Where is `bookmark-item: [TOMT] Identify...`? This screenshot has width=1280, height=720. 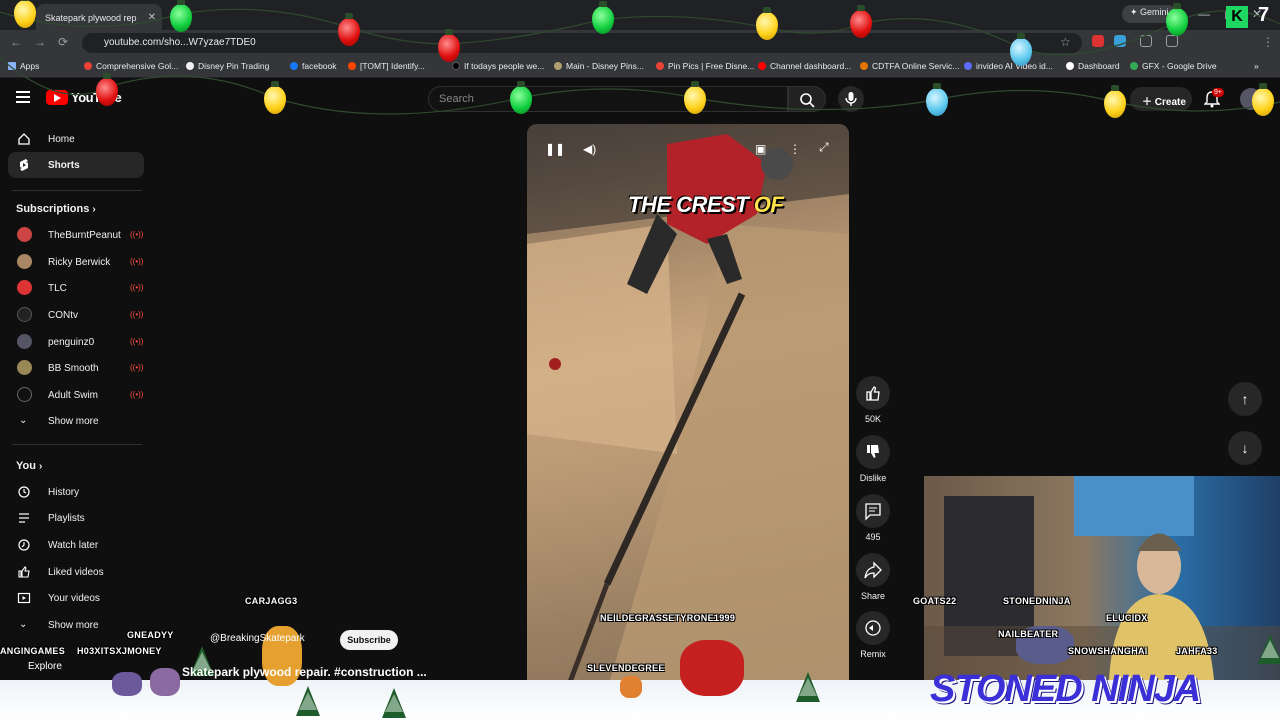
bookmark-item: [TOMT] Identify... is located at coordinates (386, 66).